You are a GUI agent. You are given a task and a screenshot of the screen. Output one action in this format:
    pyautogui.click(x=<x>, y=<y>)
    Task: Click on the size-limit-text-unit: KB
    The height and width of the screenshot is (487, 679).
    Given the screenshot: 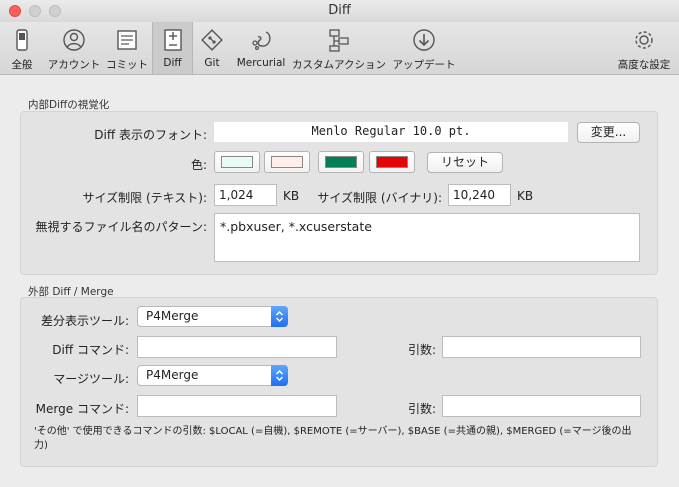 What is the action you would take?
    pyautogui.click(x=291, y=196)
    